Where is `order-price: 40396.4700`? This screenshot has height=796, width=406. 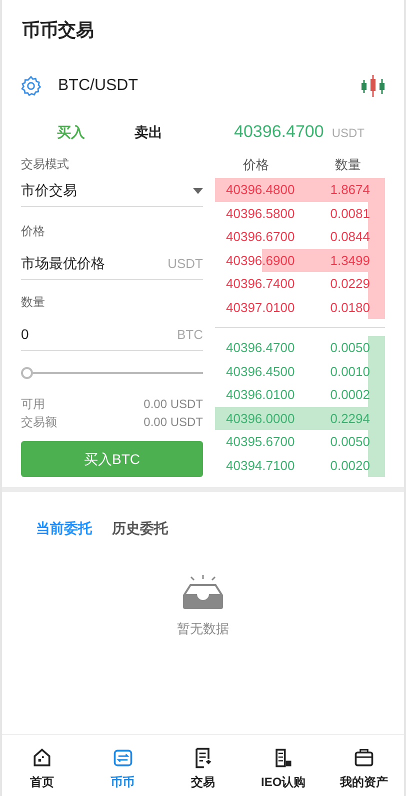
order-price: 40396.4700 is located at coordinates (276, 348).